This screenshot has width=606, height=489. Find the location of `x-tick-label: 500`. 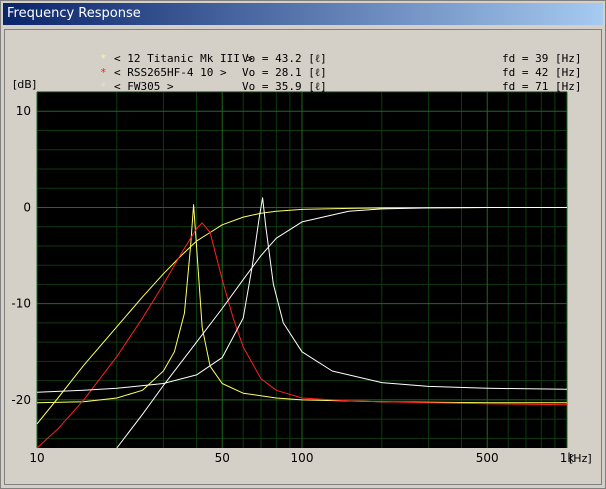

x-tick-label: 500 is located at coordinates (487, 458).